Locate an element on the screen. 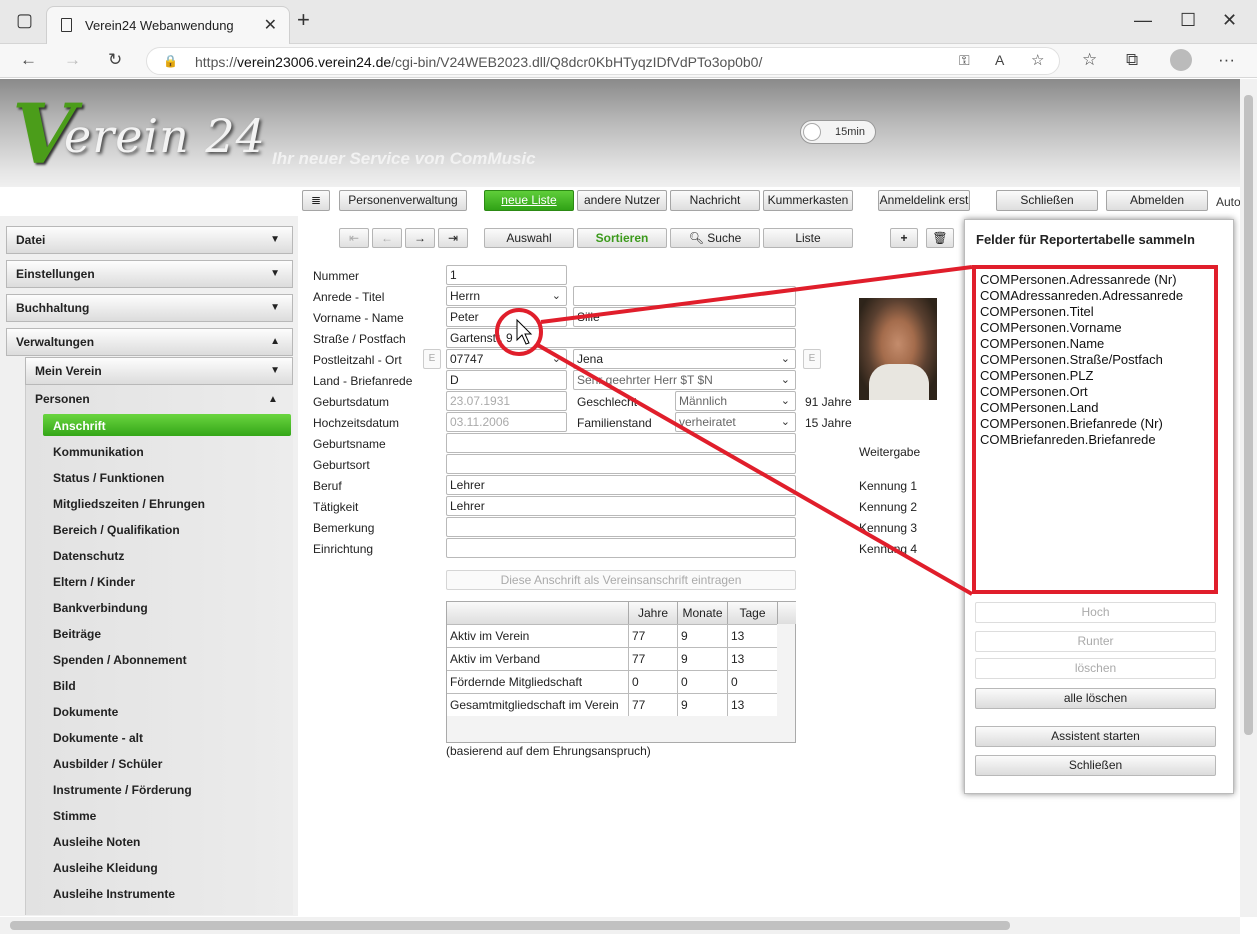 Image resolution: width=1257 pixels, height=934 pixels. vertical-scrollbar is located at coordinates (1248, 498).